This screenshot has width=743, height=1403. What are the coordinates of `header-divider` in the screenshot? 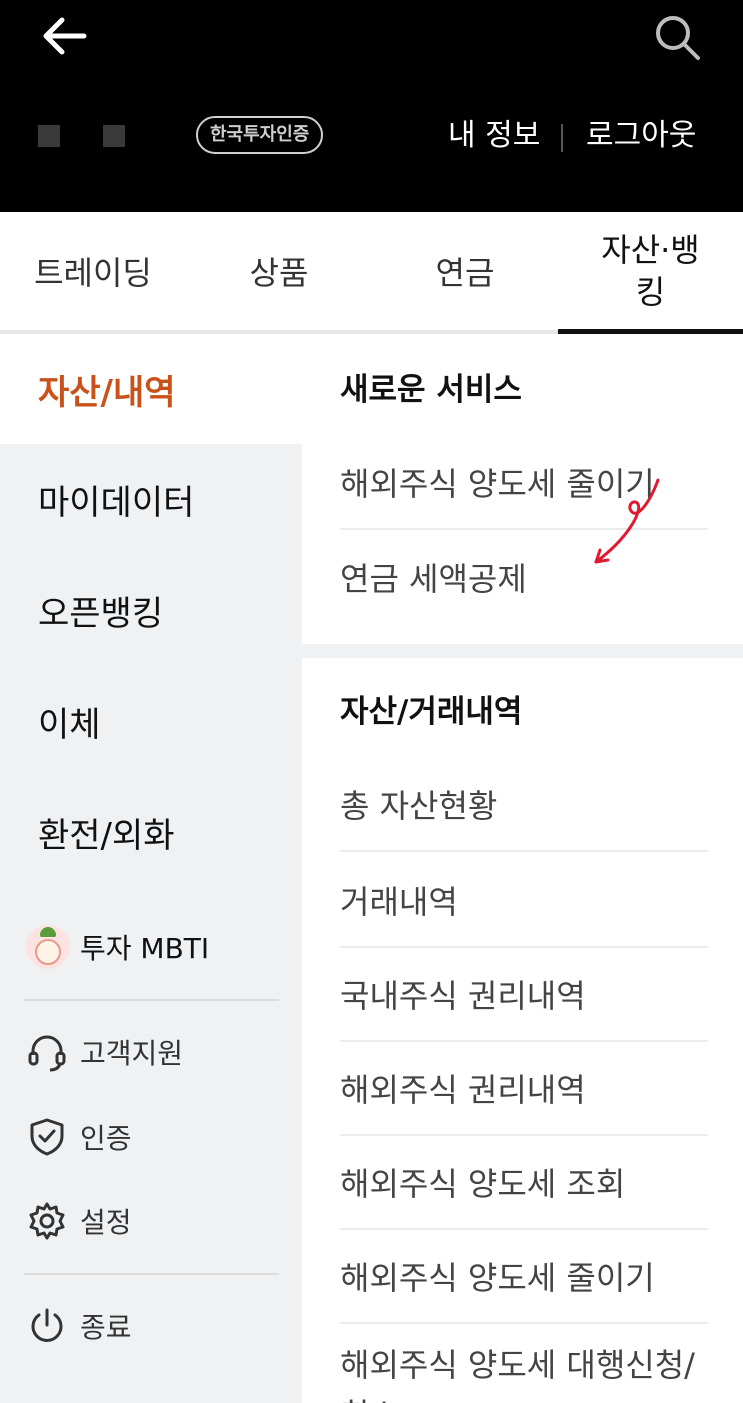 It's located at (562, 138).